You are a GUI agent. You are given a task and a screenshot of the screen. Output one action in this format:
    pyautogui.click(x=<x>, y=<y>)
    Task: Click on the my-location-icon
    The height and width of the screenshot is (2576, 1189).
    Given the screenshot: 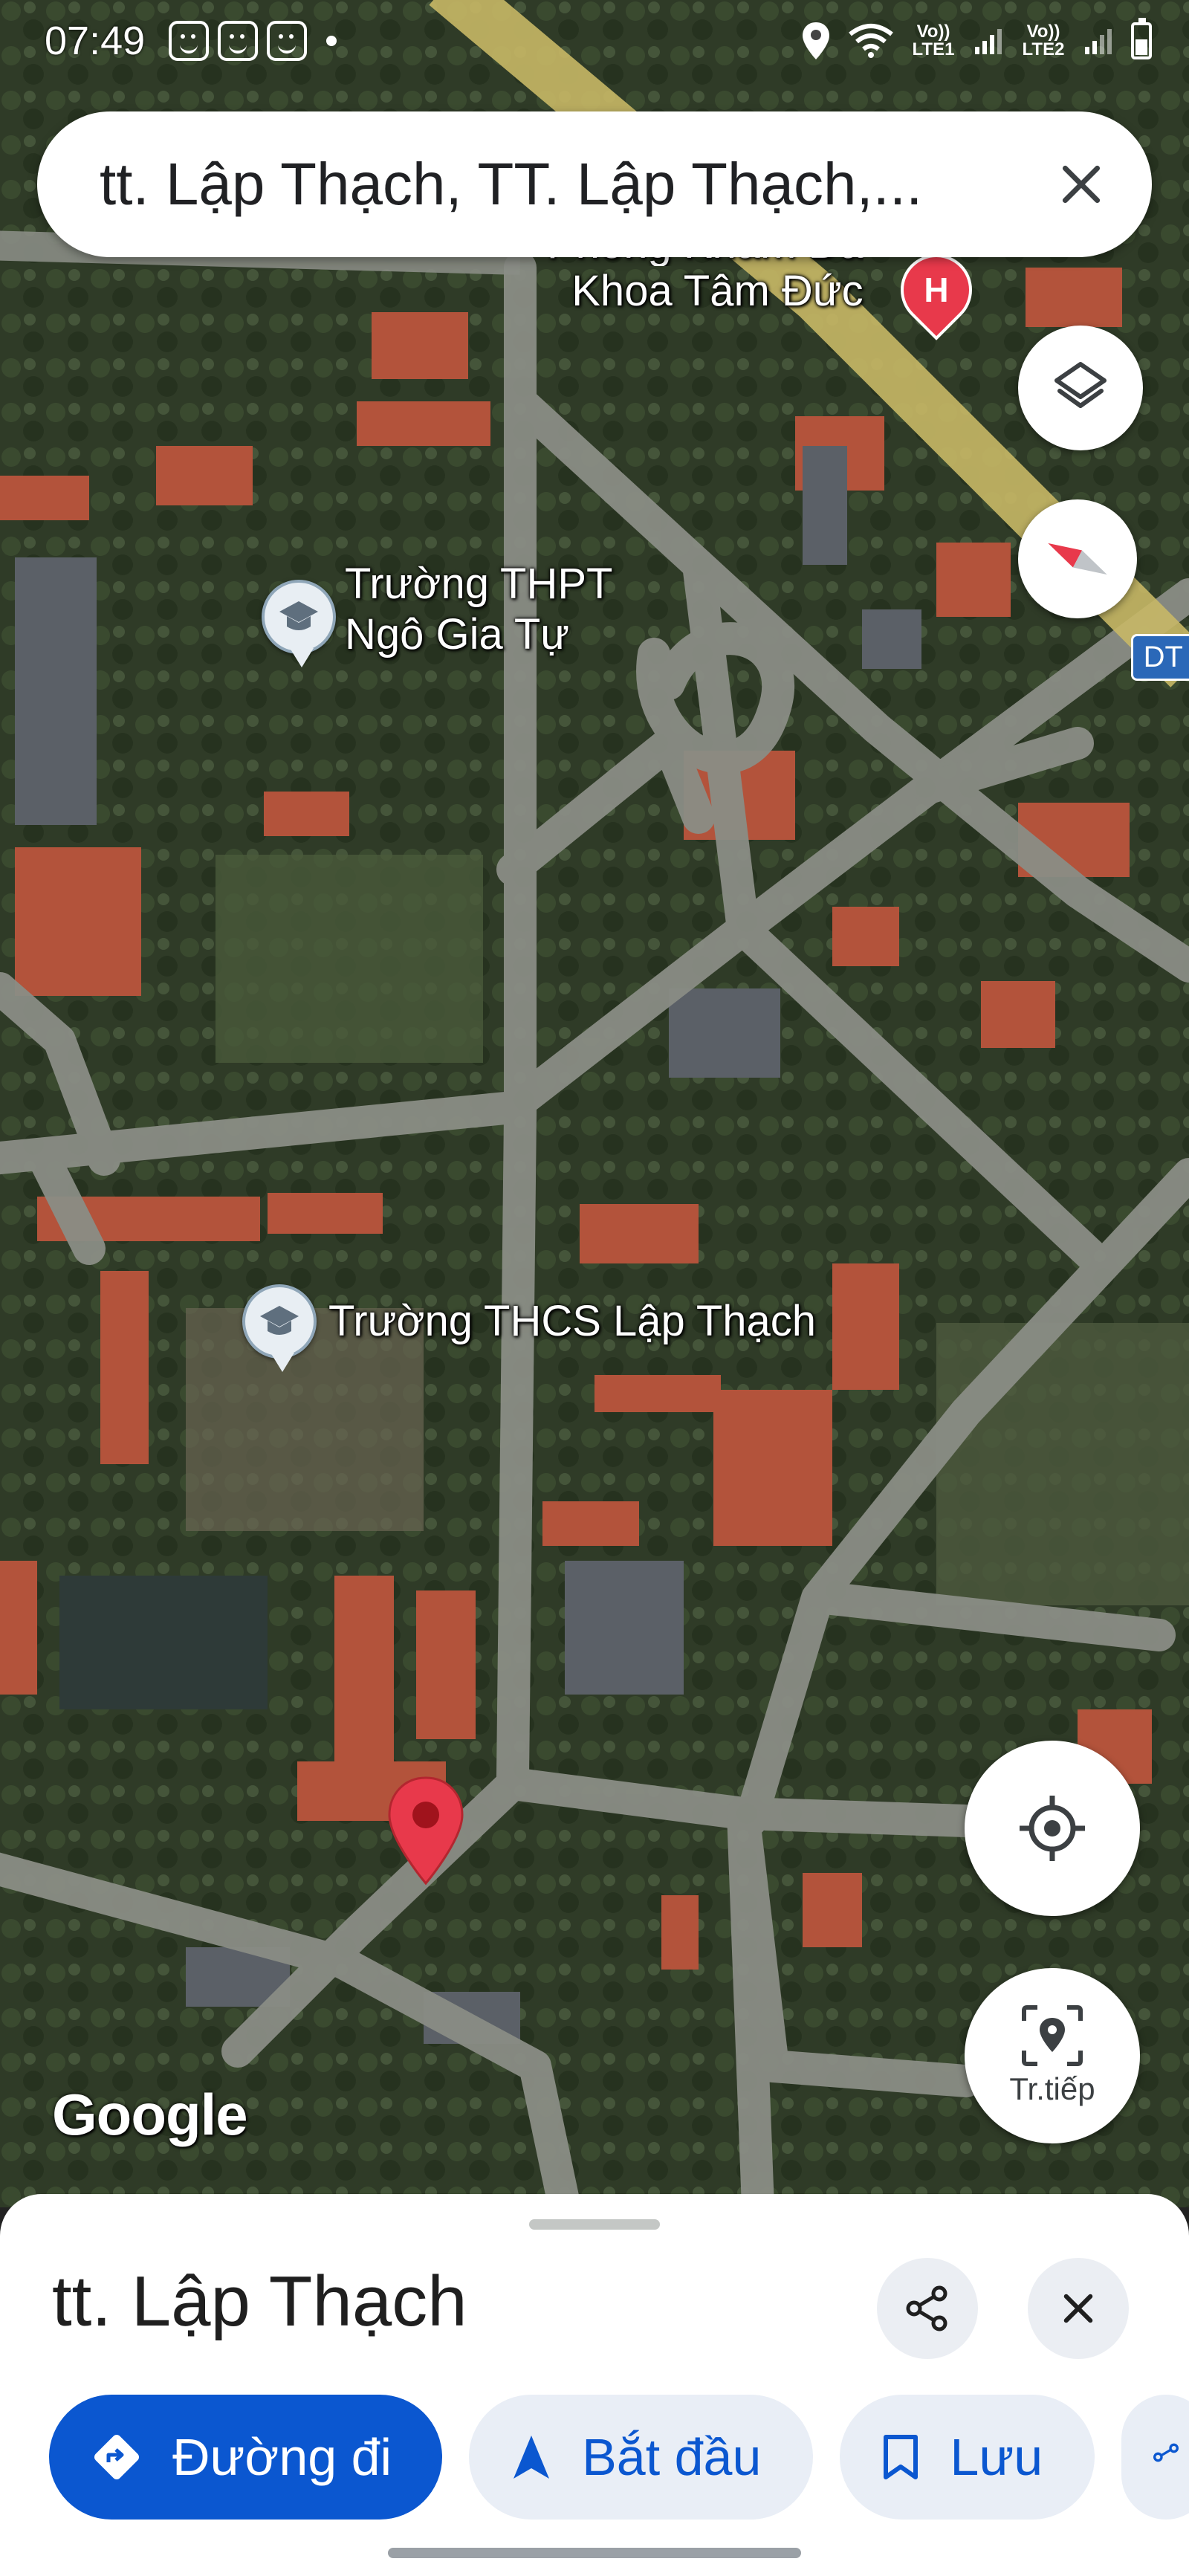 What is the action you would take?
    pyautogui.click(x=1052, y=1829)
    